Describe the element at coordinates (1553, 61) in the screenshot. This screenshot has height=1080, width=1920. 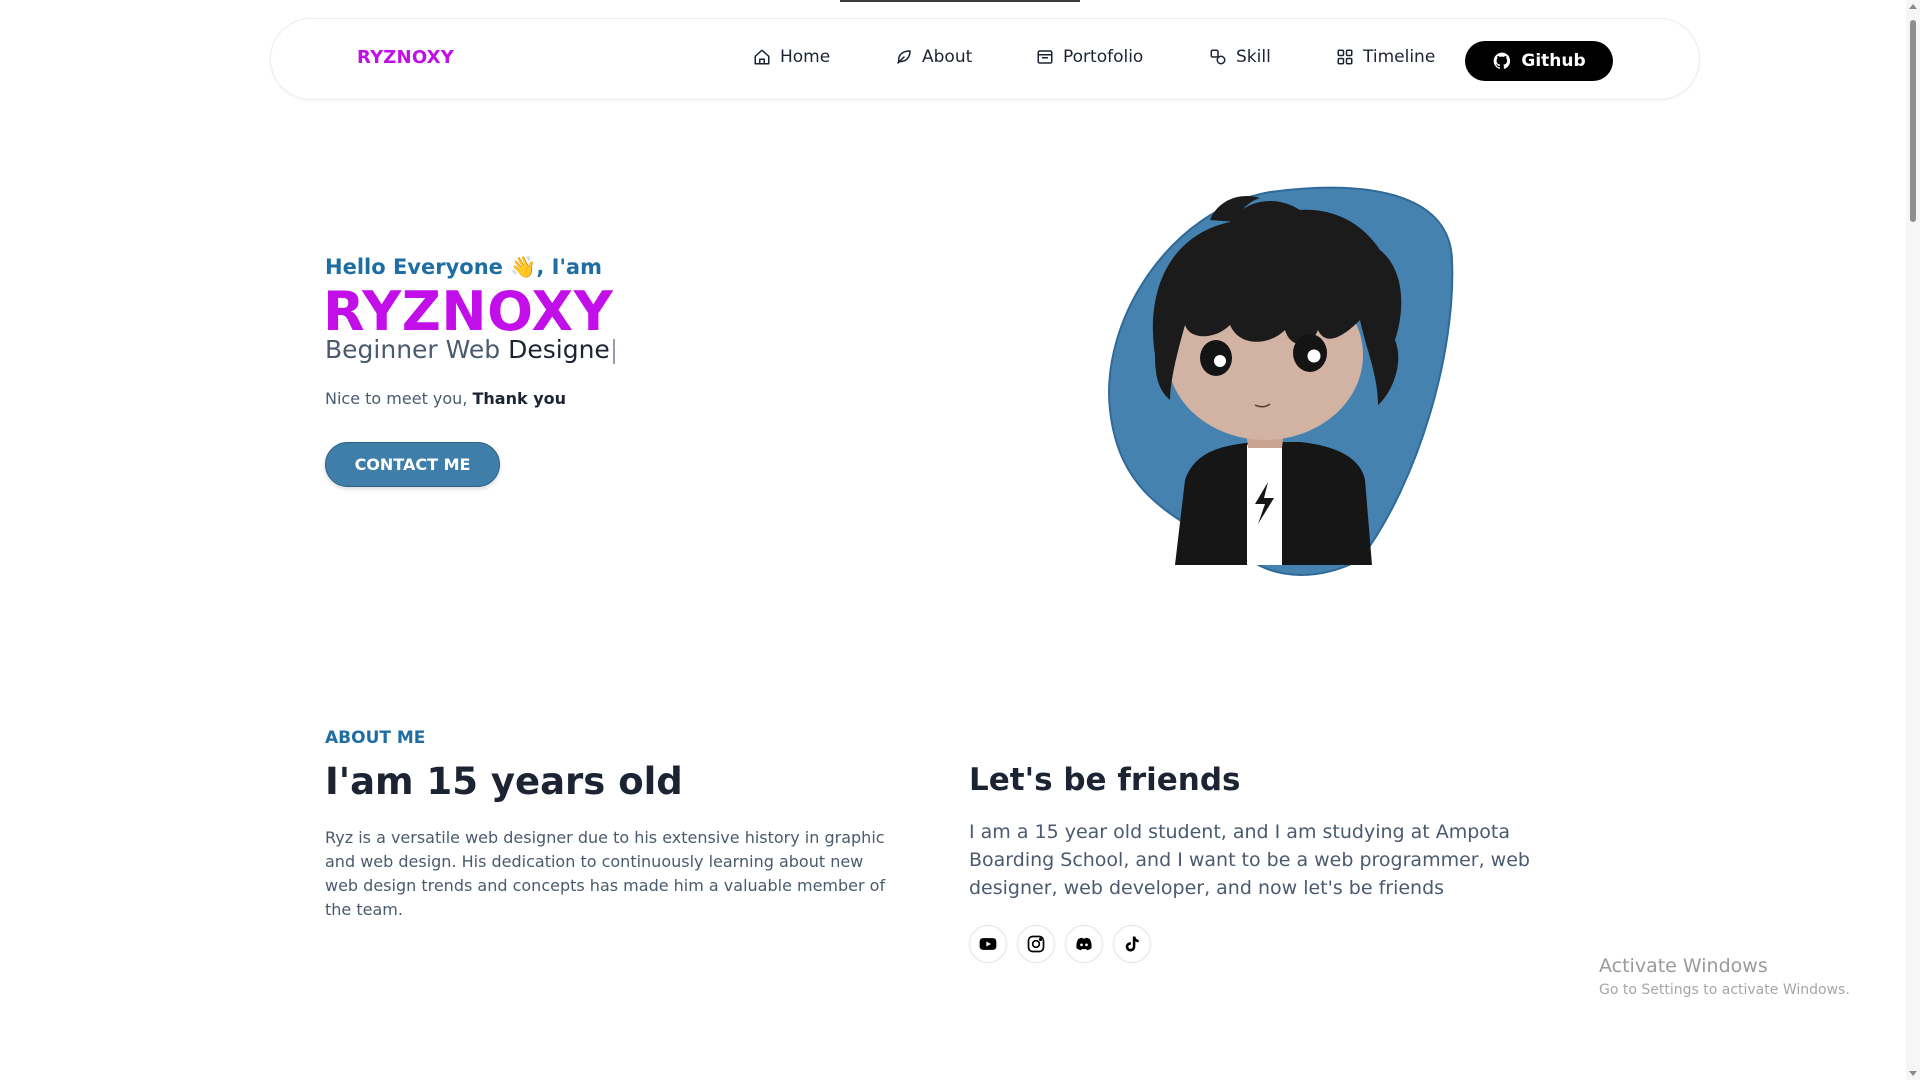
I see `github-label: Github` at that location.